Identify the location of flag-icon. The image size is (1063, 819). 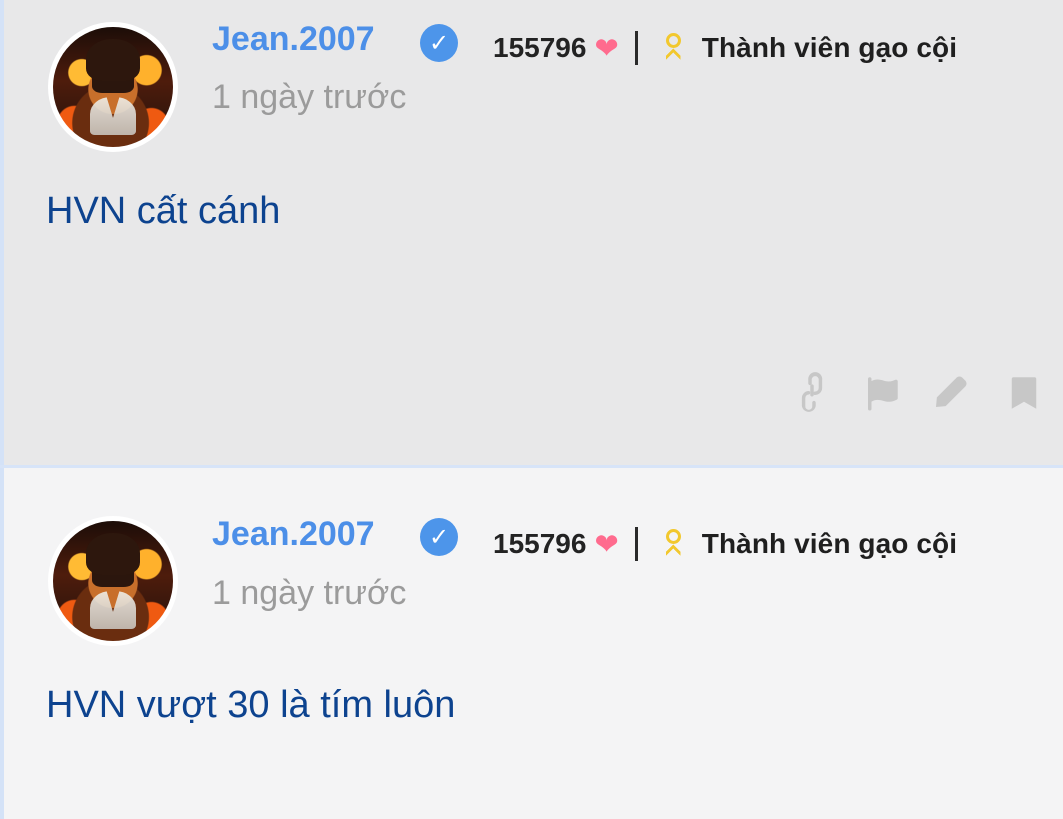
(882, 393).